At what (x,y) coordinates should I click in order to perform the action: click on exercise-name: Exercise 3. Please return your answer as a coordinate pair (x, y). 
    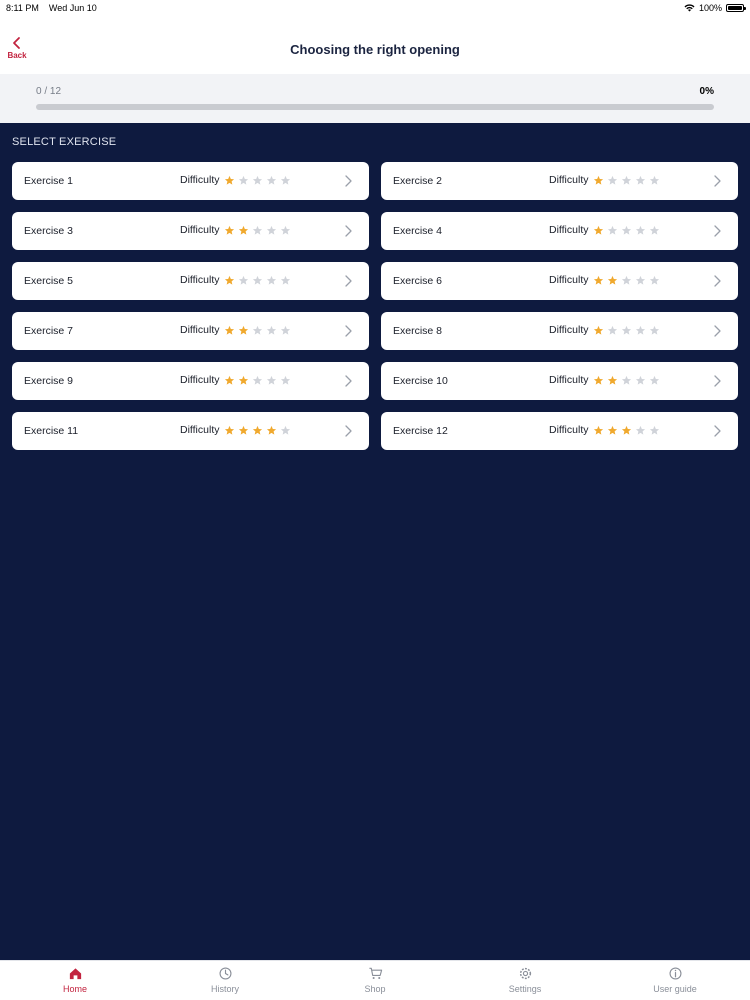
    Looking at the image, I should click on (49, 231).